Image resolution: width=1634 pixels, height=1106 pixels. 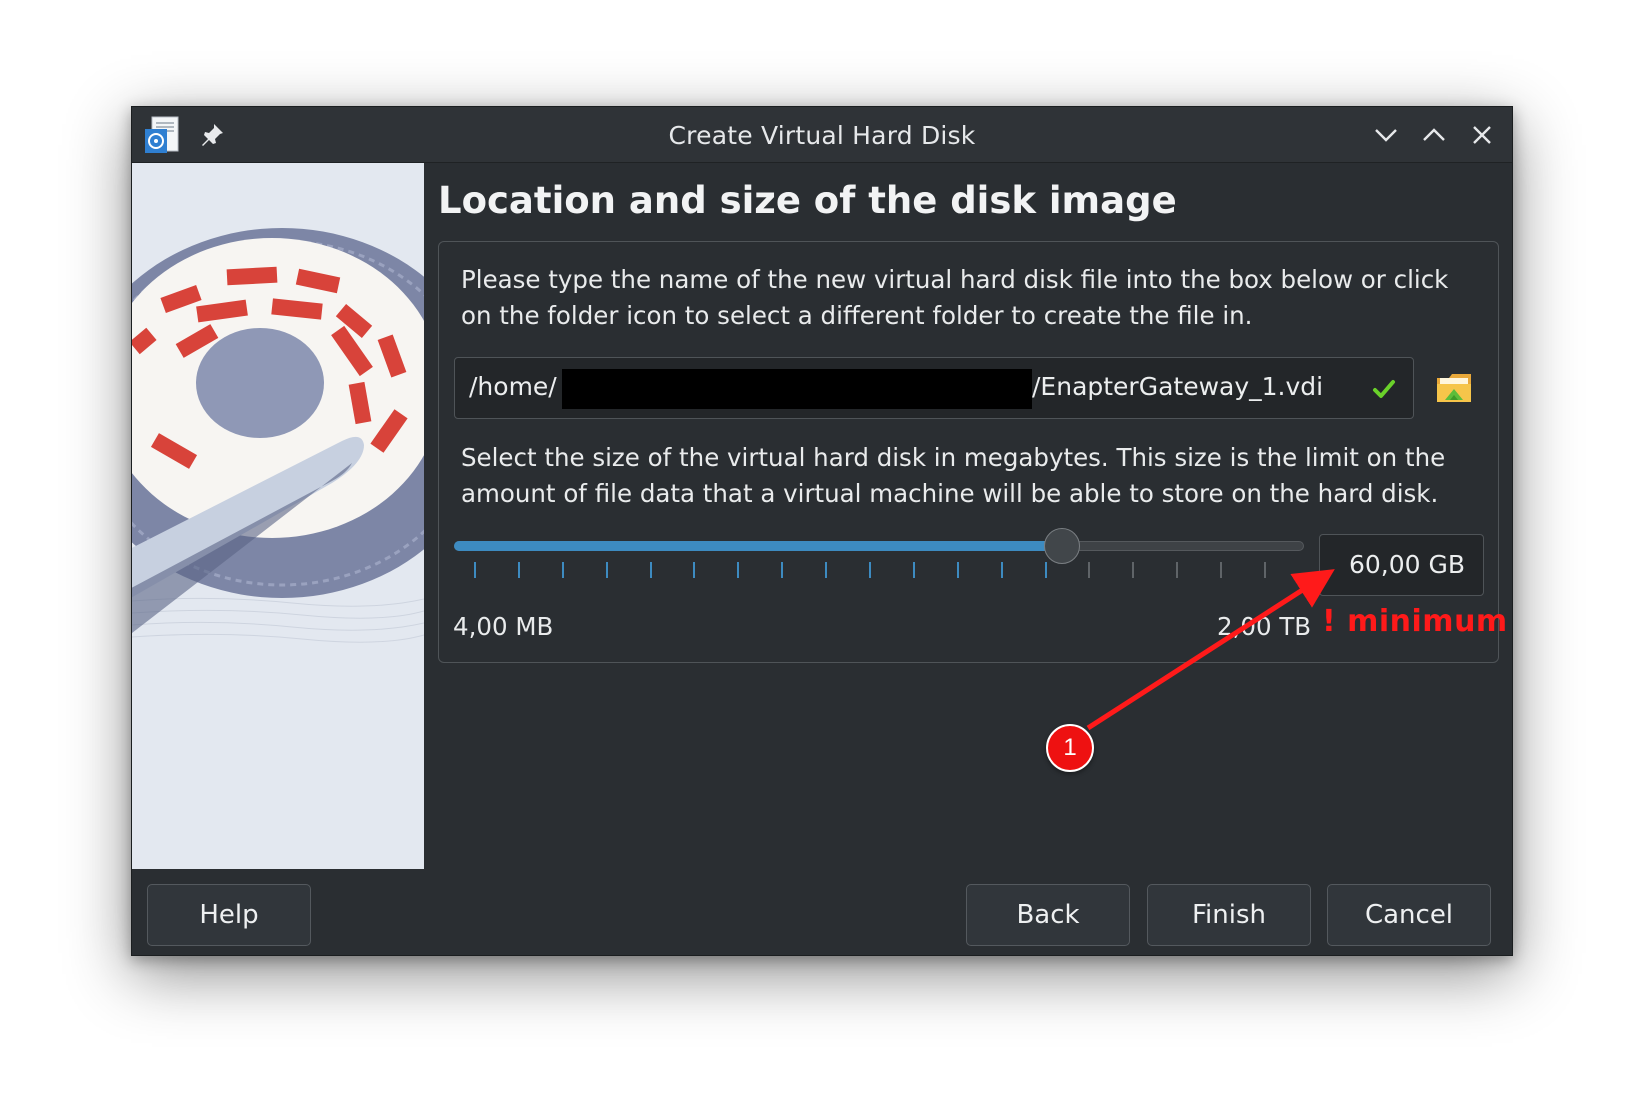 I want to click on annotation-note: ! minimum, so click(x=1415, y=621).